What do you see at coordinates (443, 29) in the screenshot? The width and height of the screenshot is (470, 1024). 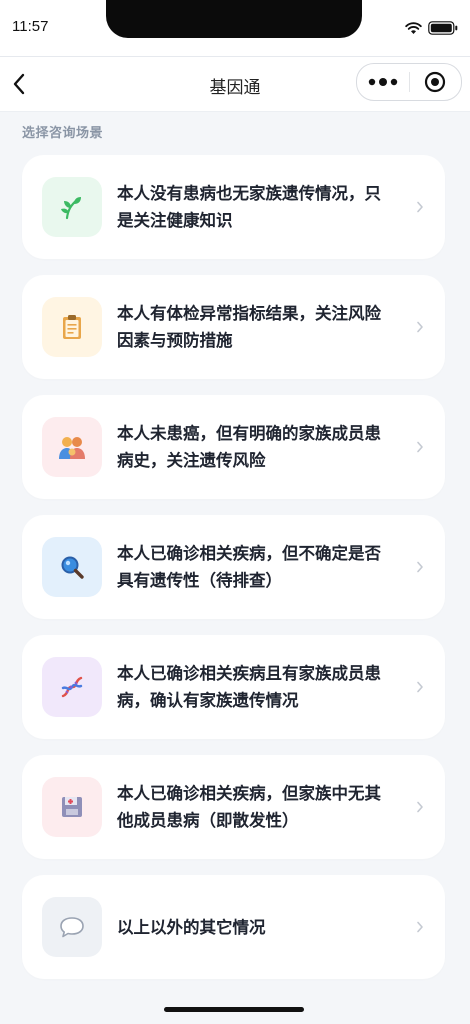 I see `battery-icon` at bounding box center [443, 29].